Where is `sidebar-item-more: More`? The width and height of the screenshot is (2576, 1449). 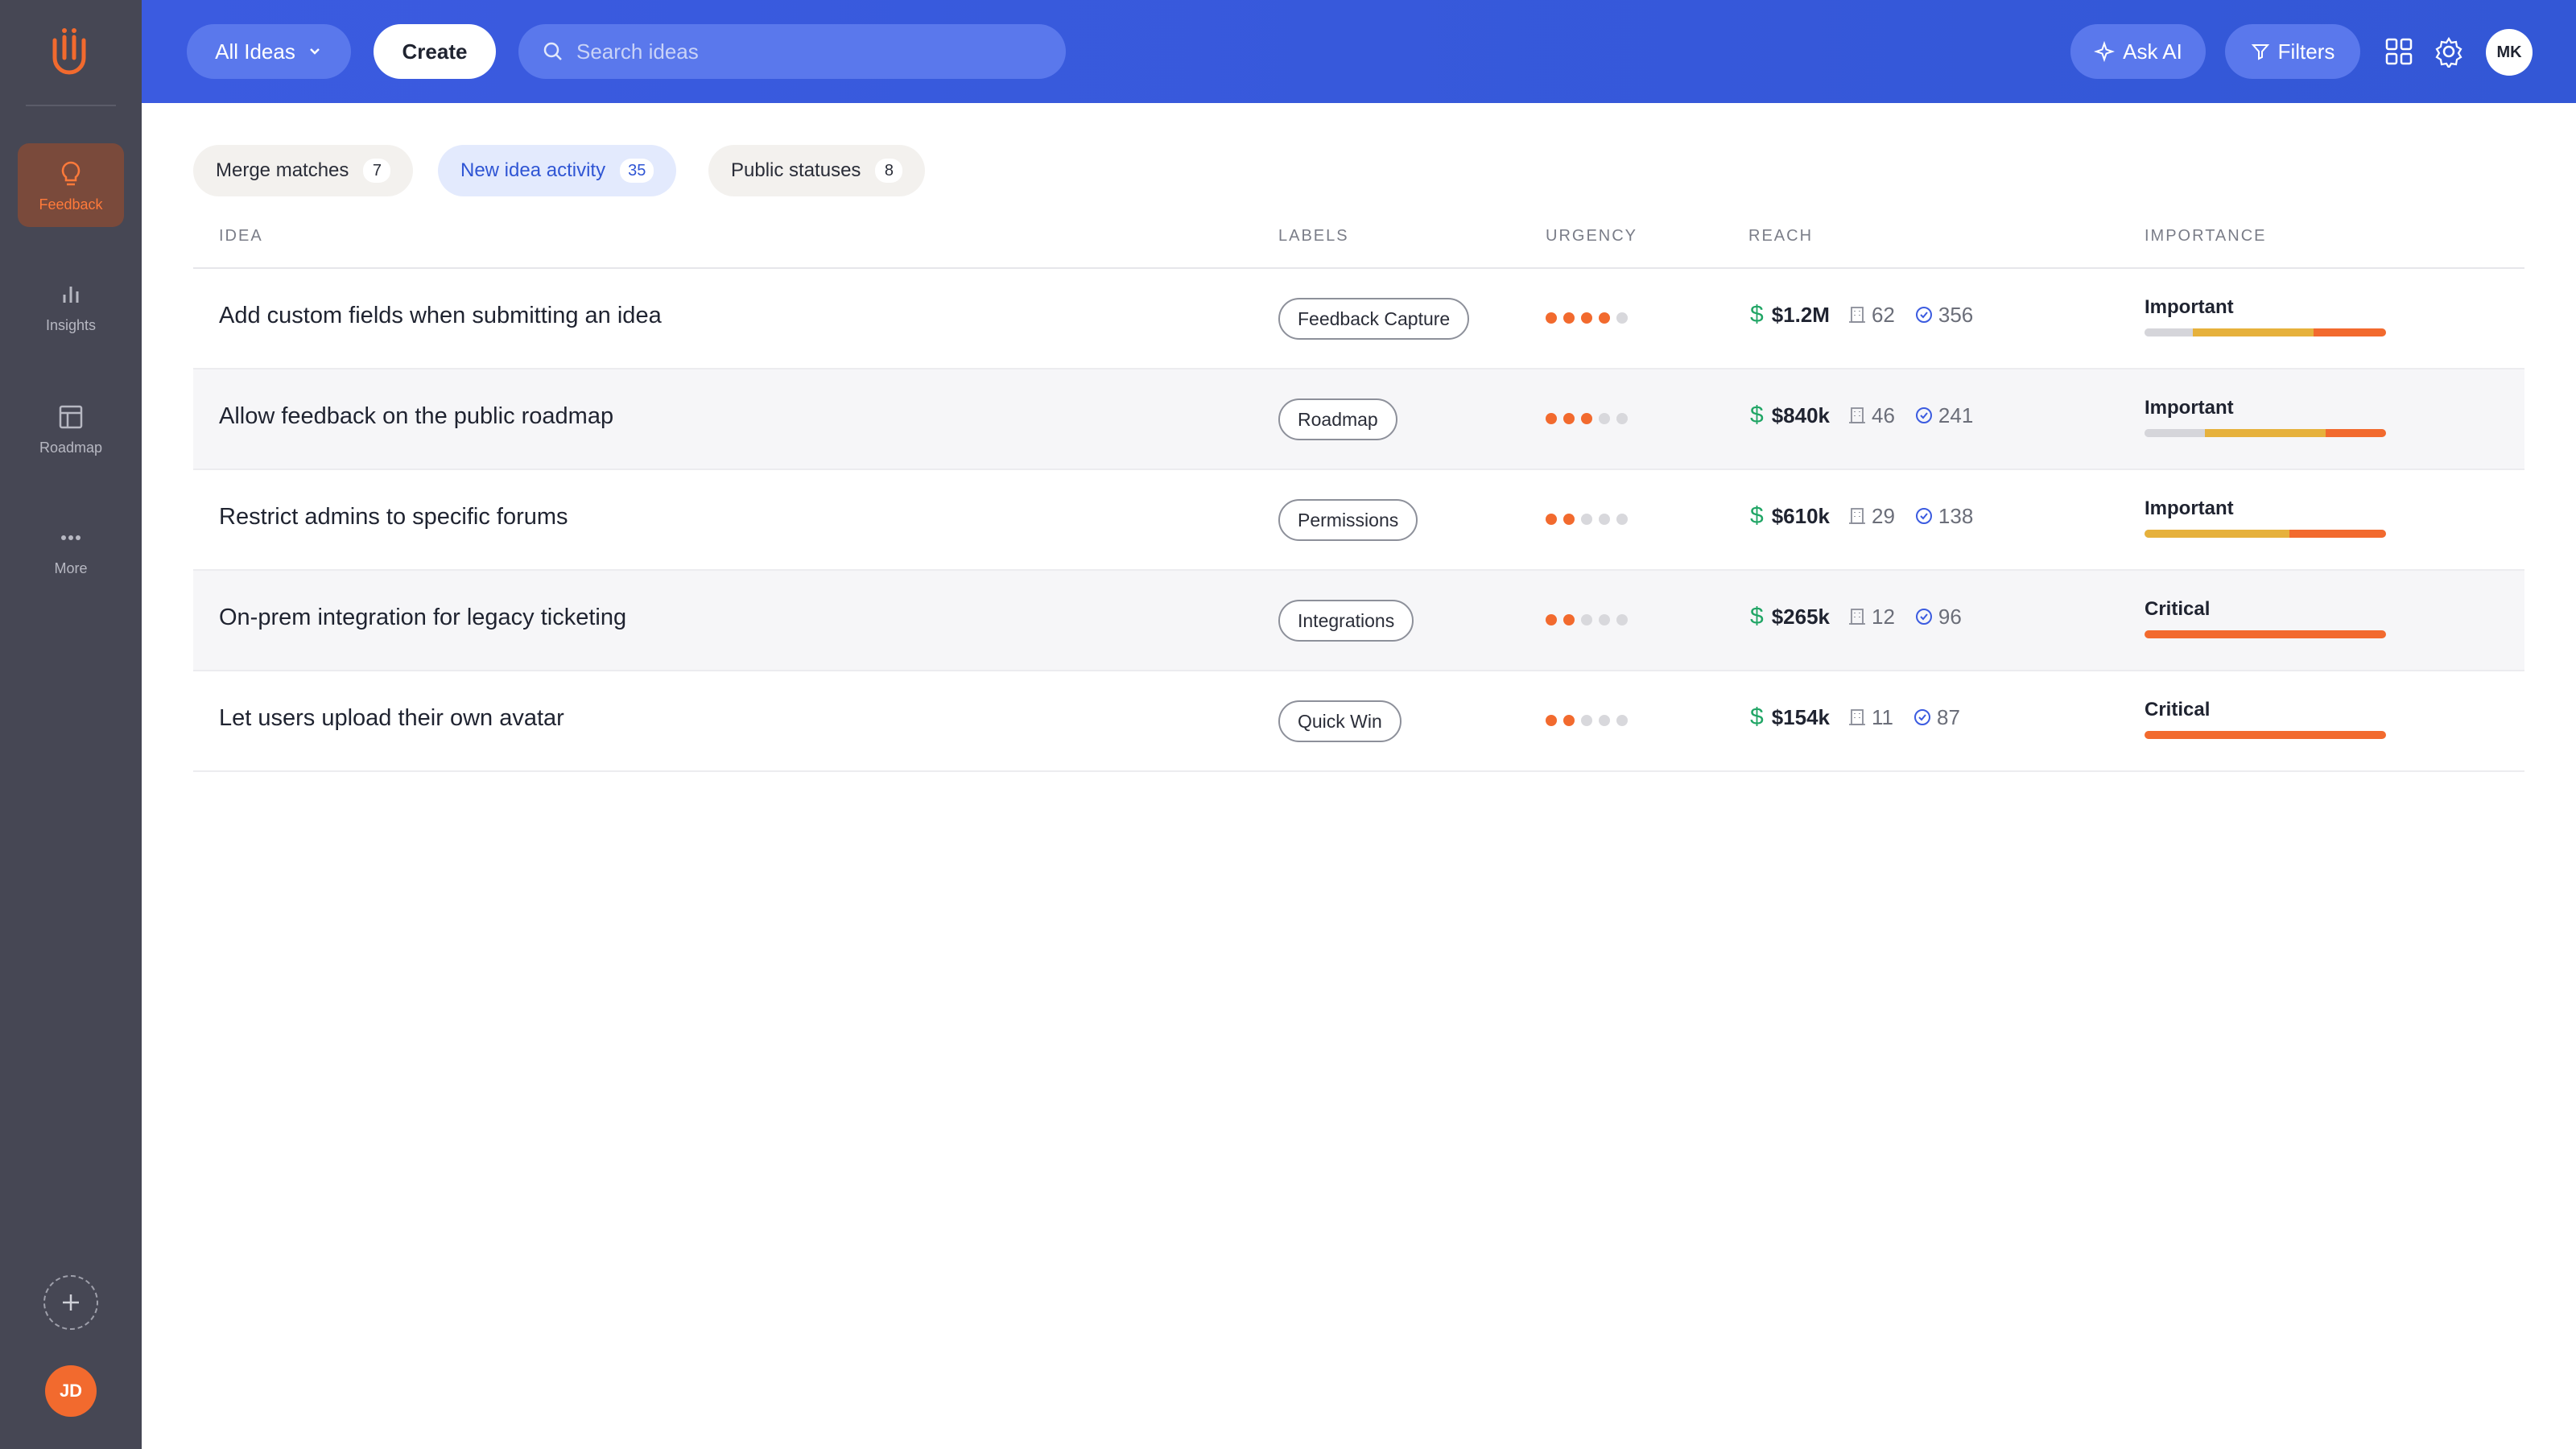
sidebar-item-more: More is located at coordinates (71, 549).